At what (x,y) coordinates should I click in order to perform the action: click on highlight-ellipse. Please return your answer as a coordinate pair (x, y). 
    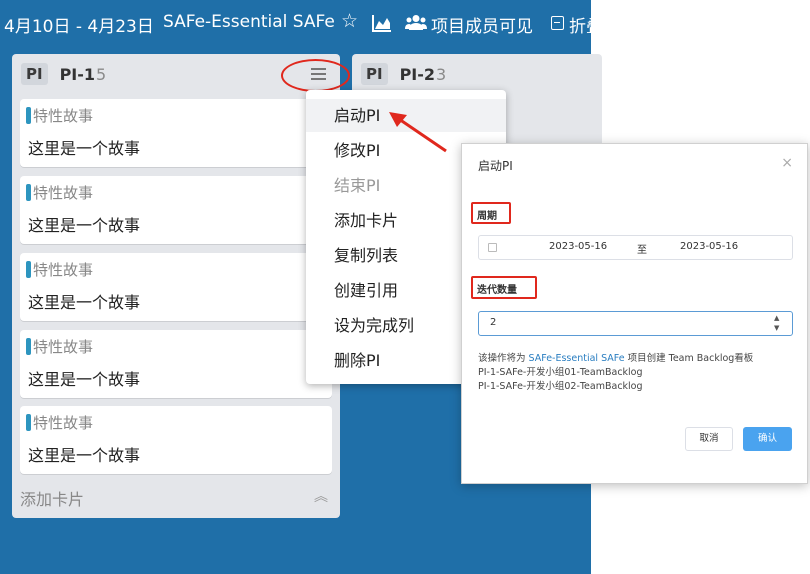
    Looking at the image, I should click on (315, 75).